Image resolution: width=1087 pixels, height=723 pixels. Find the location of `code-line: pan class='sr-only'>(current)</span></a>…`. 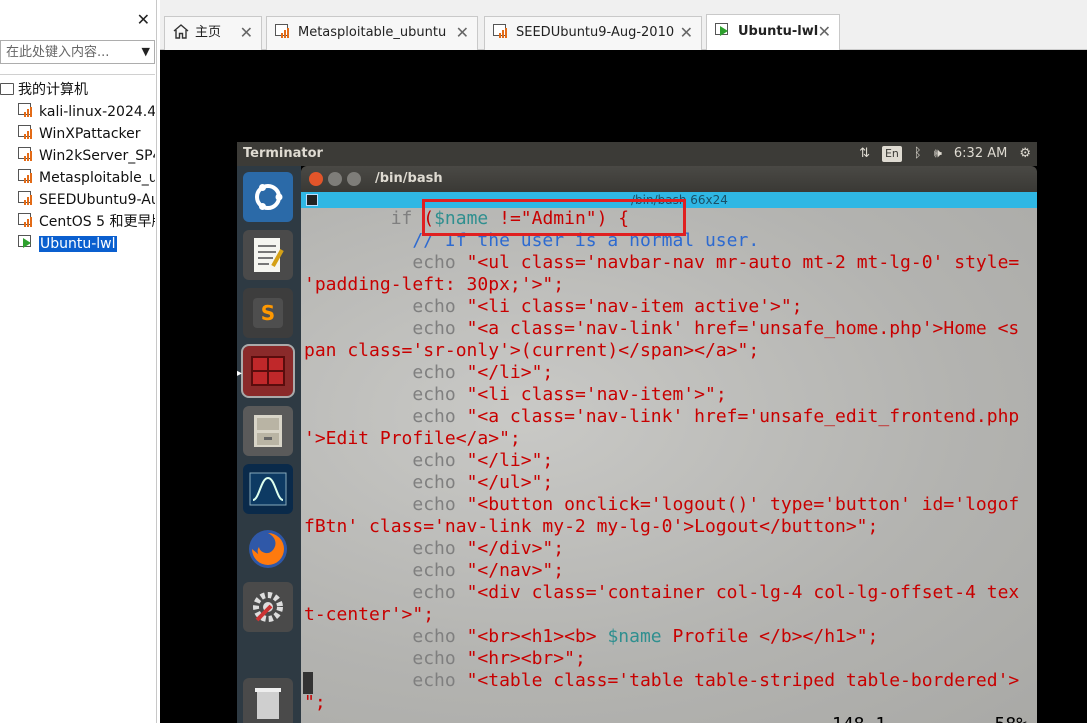

code-line: pan class='sr-only'>(current)</span></a>… is located at coordinates (532, 350).